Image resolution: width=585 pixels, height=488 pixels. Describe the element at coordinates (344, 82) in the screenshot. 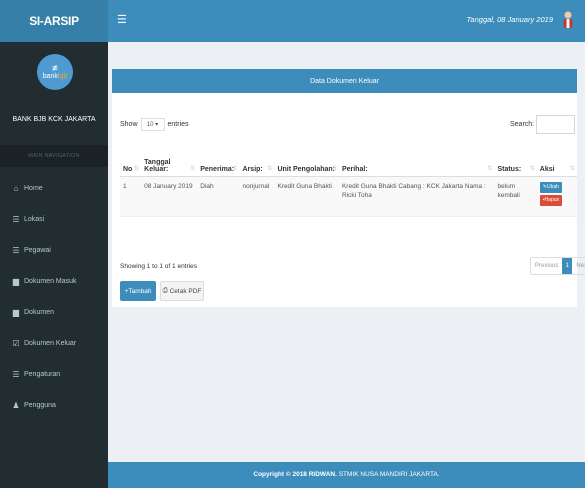

I see `box-title: Data Dokumen Keluar` at that location.